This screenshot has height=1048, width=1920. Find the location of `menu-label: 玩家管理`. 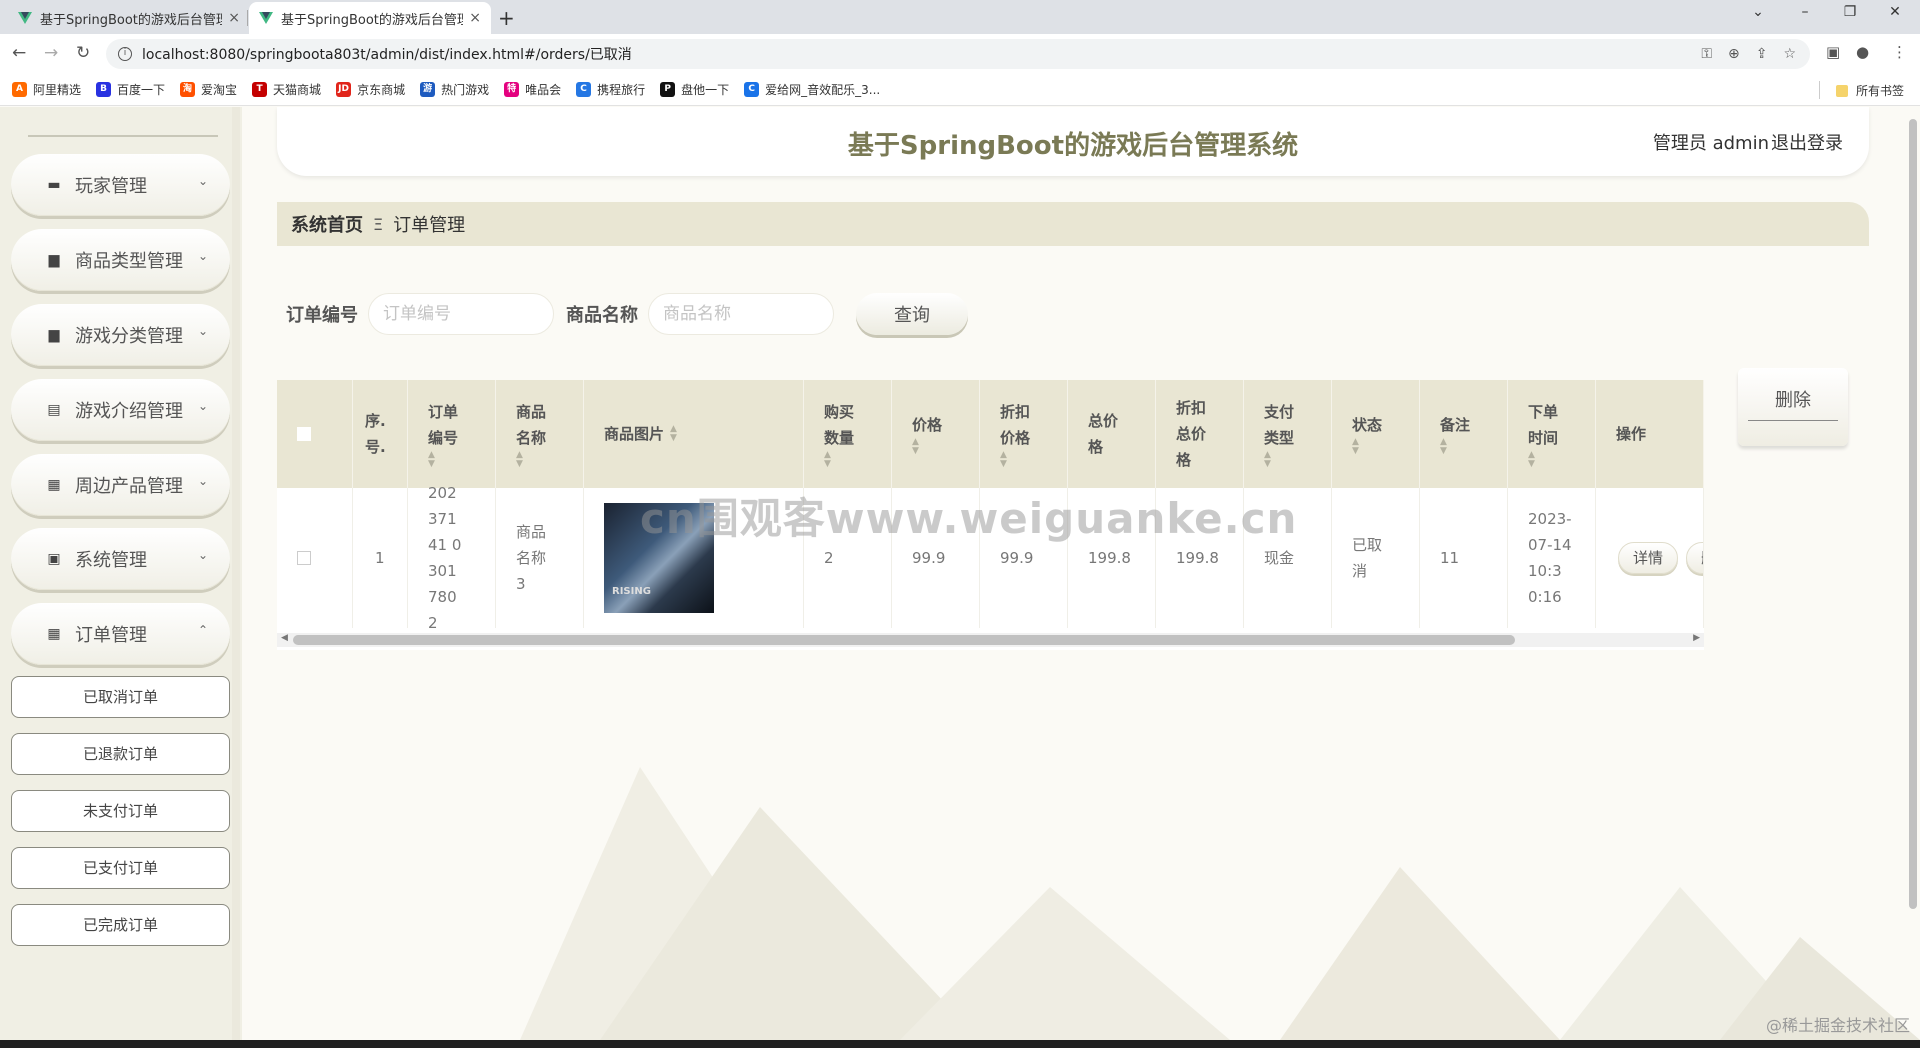

menu-label: 玩家管理 is located at coordinates (111, 186).